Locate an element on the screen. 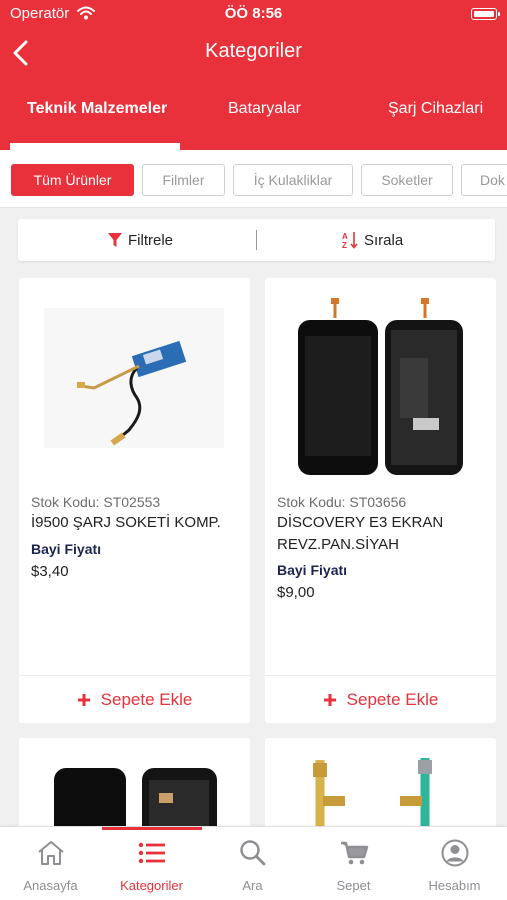 This screenshot has width=507, height=900. toolbar-divider is located at coordinates (256, 240).